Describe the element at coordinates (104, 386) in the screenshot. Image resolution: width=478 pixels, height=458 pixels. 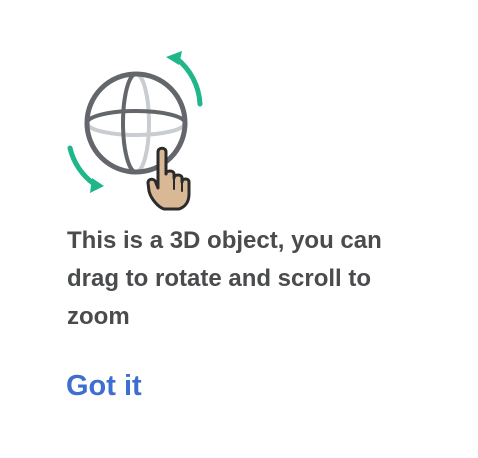
I see `got-it-button: Got it` at that location.